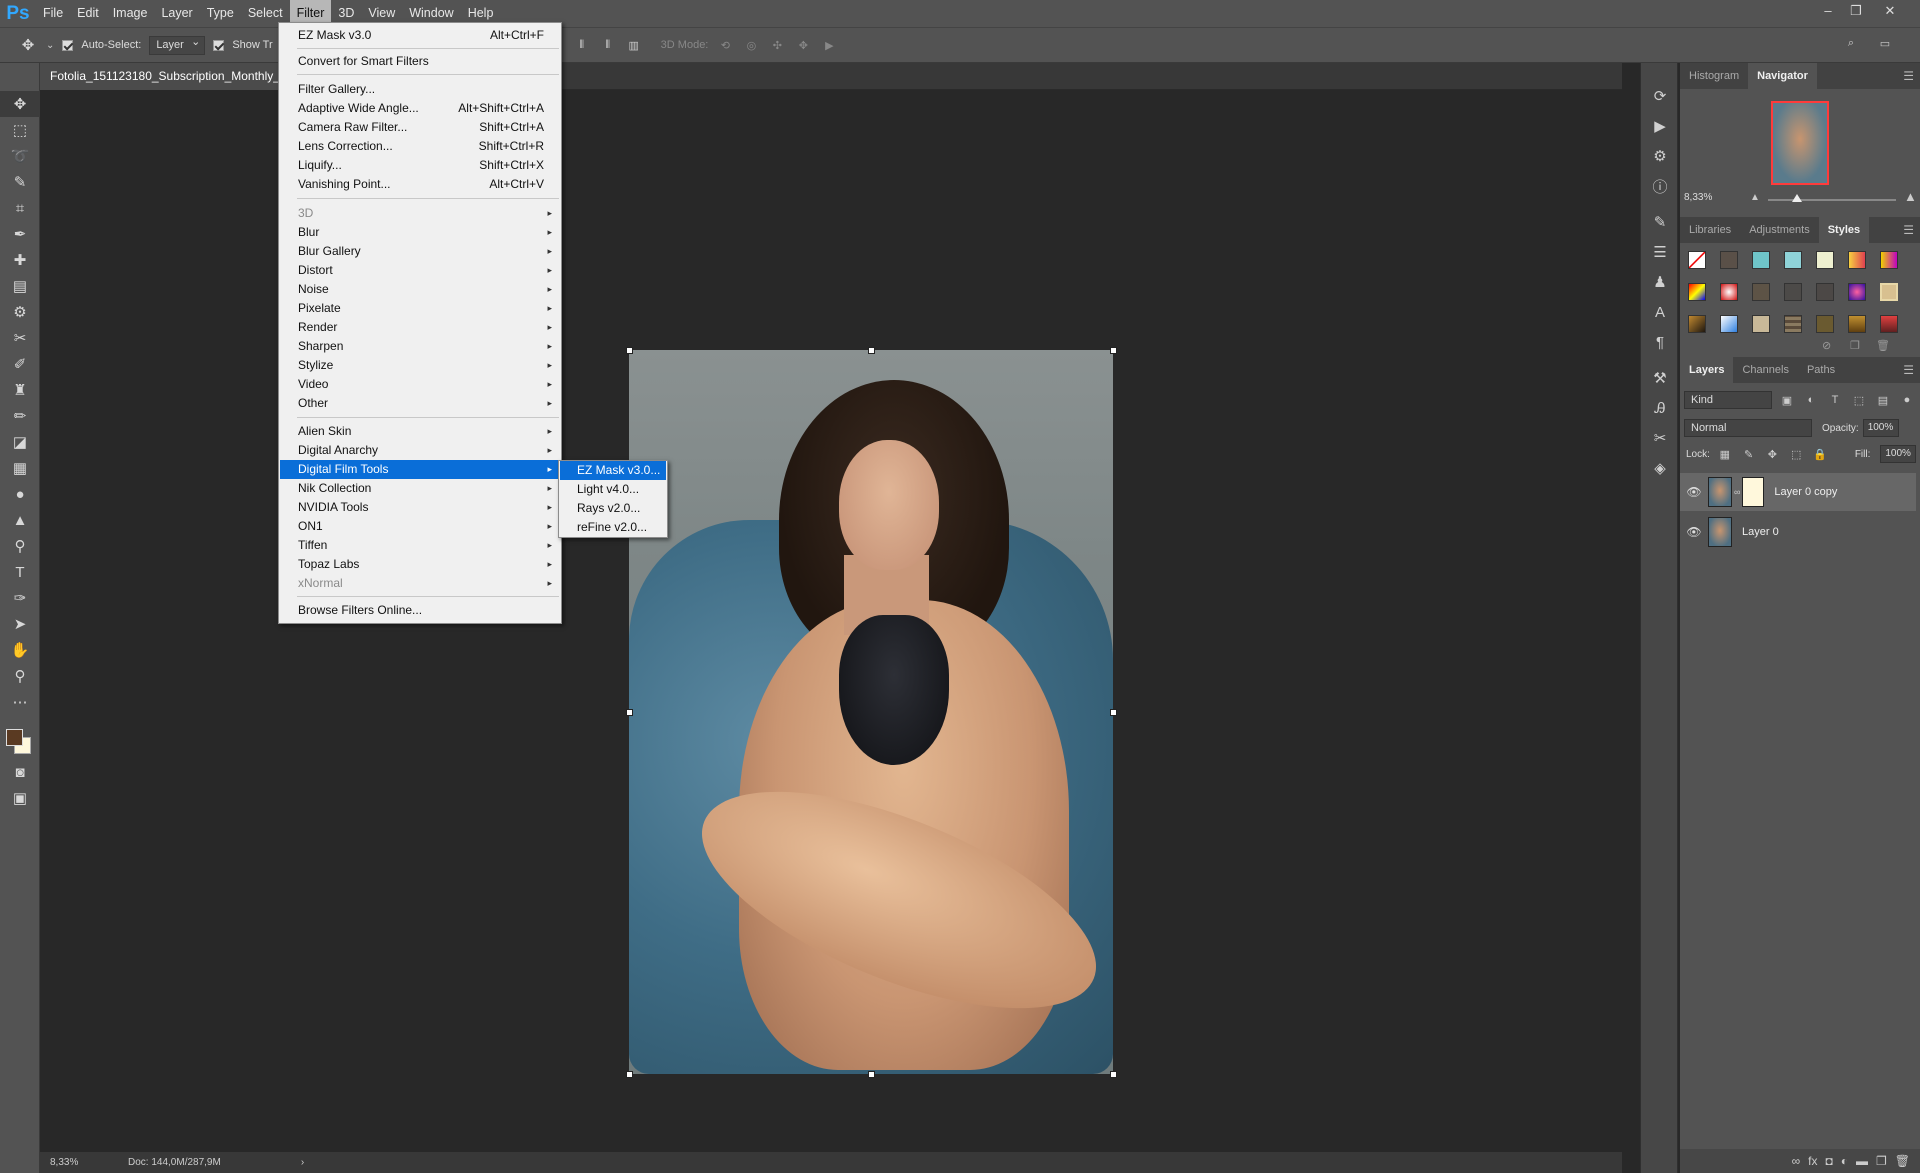 This screenshot has width=1920, height=1173. I want to click on close-button: ✕, so click(1890, 11).